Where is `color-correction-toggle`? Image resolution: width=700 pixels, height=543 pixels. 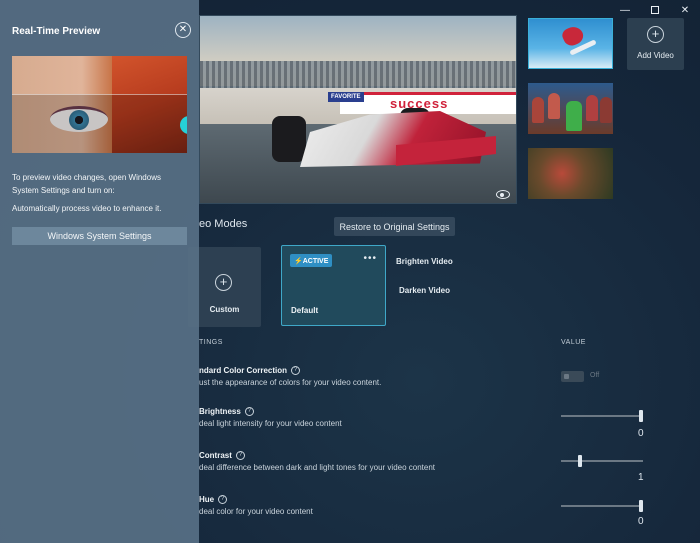 color-correction-toggle is located at coordinates (572, 376).